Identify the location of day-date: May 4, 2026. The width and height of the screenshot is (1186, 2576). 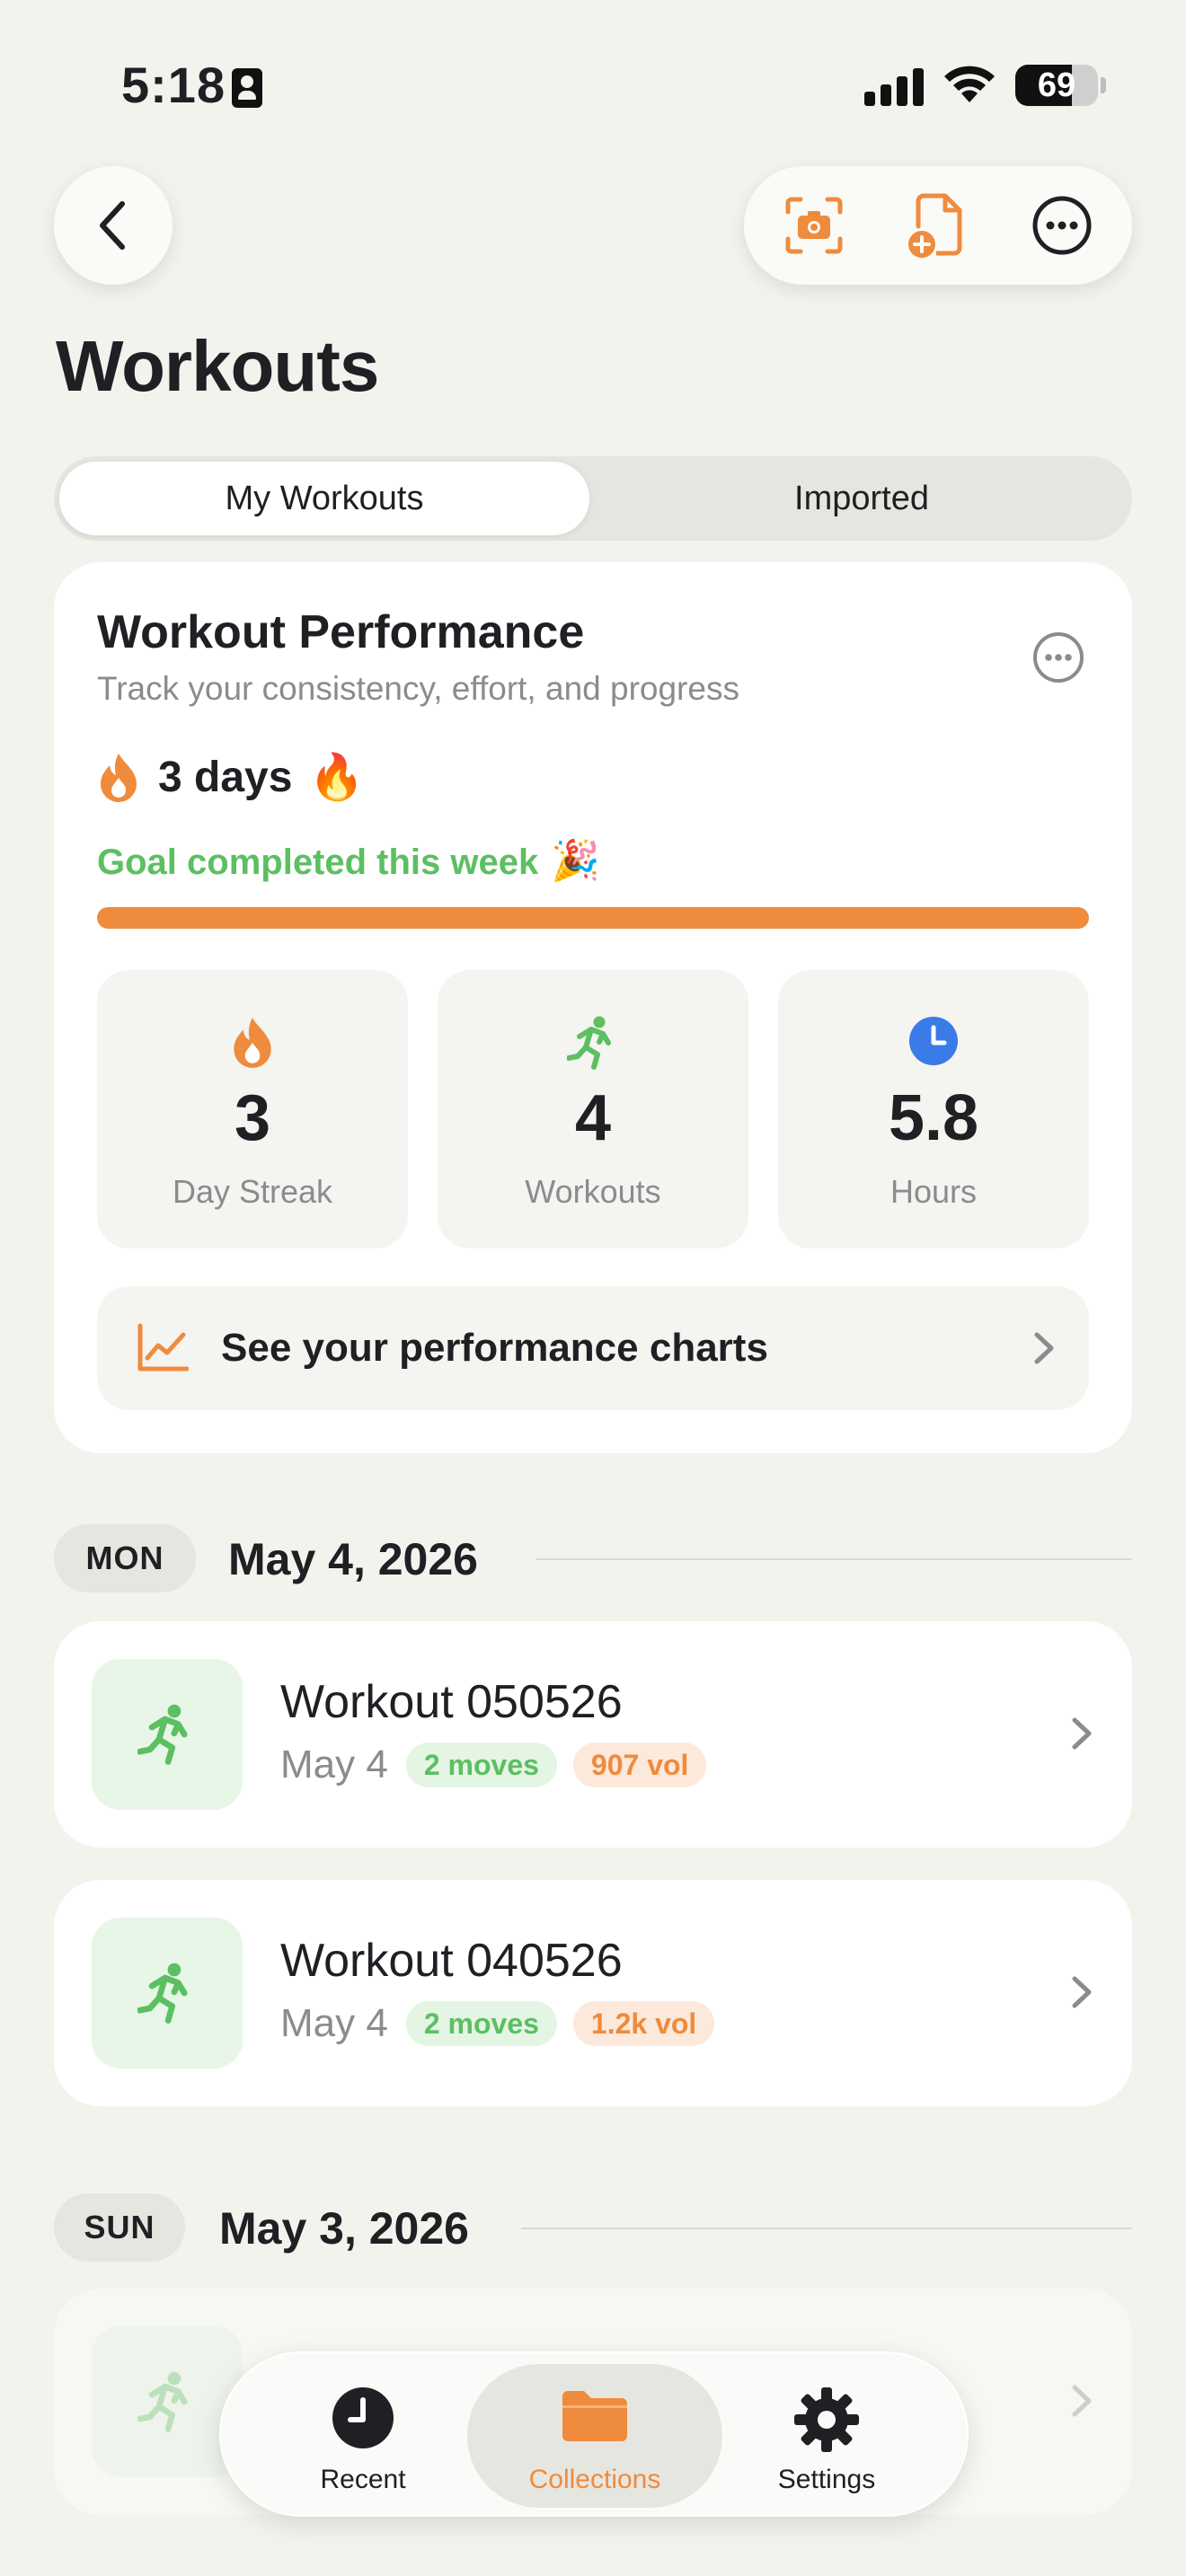
(353, 1559).